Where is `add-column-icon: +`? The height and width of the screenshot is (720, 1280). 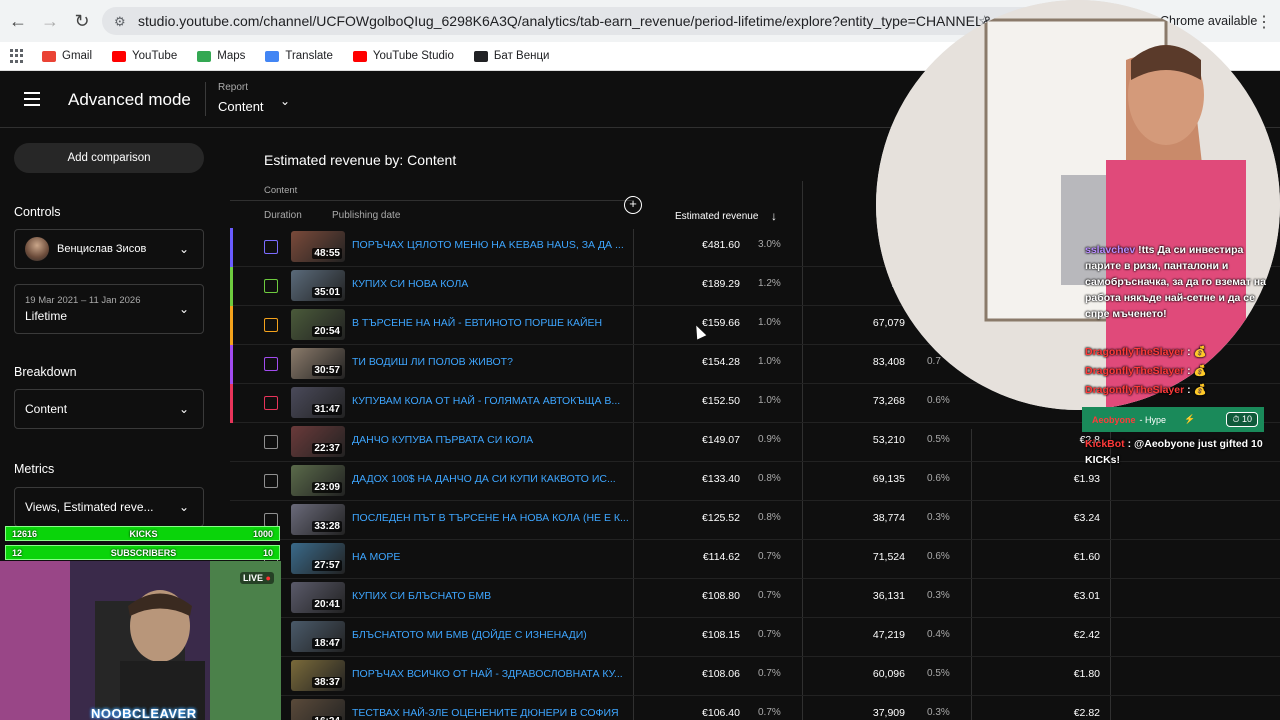 add-column-icon: + is located at coordinates (633, 205).